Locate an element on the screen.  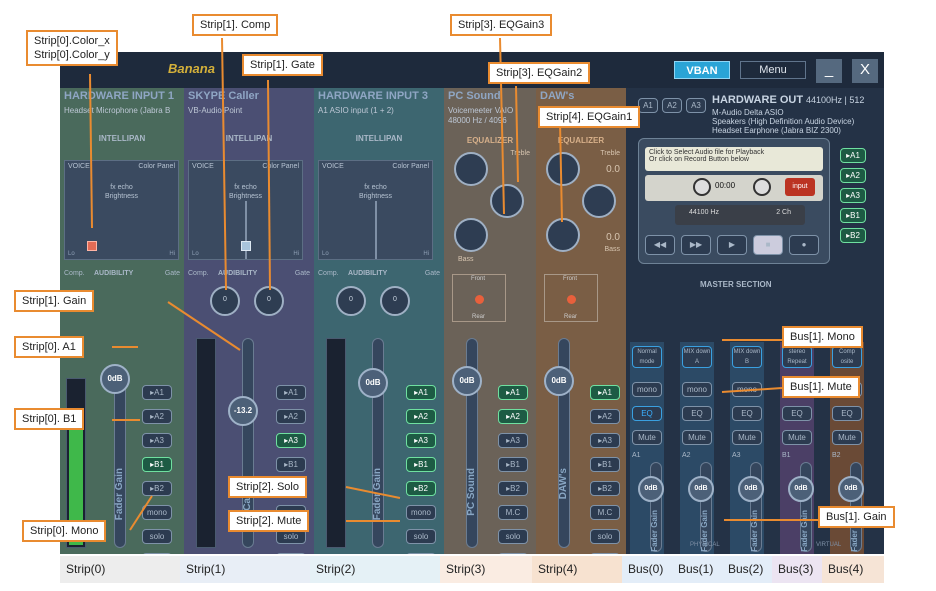
bus-mode-button: Normal mode is located at coordinates (647, 357).